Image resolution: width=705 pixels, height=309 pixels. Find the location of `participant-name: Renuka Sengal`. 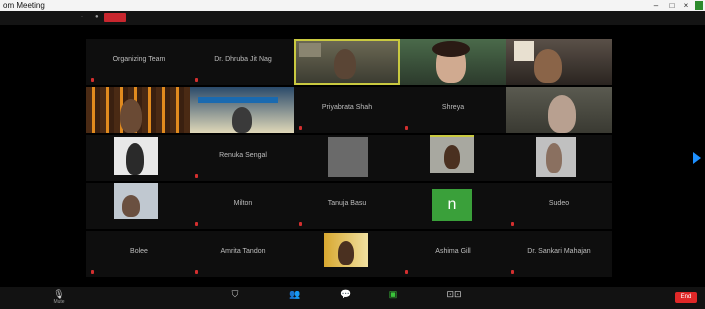

participant-name: Renuka Sengal is located at coordinates (243, 155).